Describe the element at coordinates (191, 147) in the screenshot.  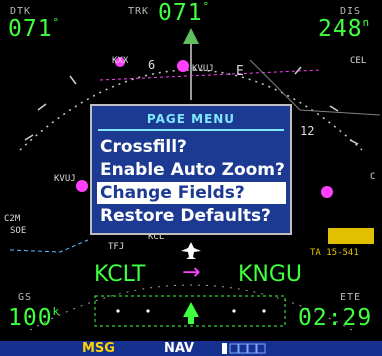
I see `menu-item-crossfill: Crossfill?` at that location.